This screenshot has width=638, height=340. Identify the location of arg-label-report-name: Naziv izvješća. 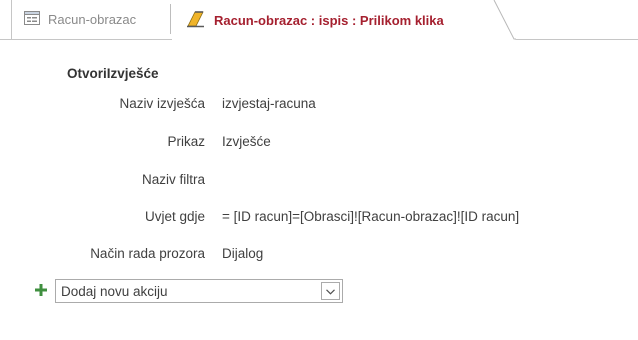
(162, 103).